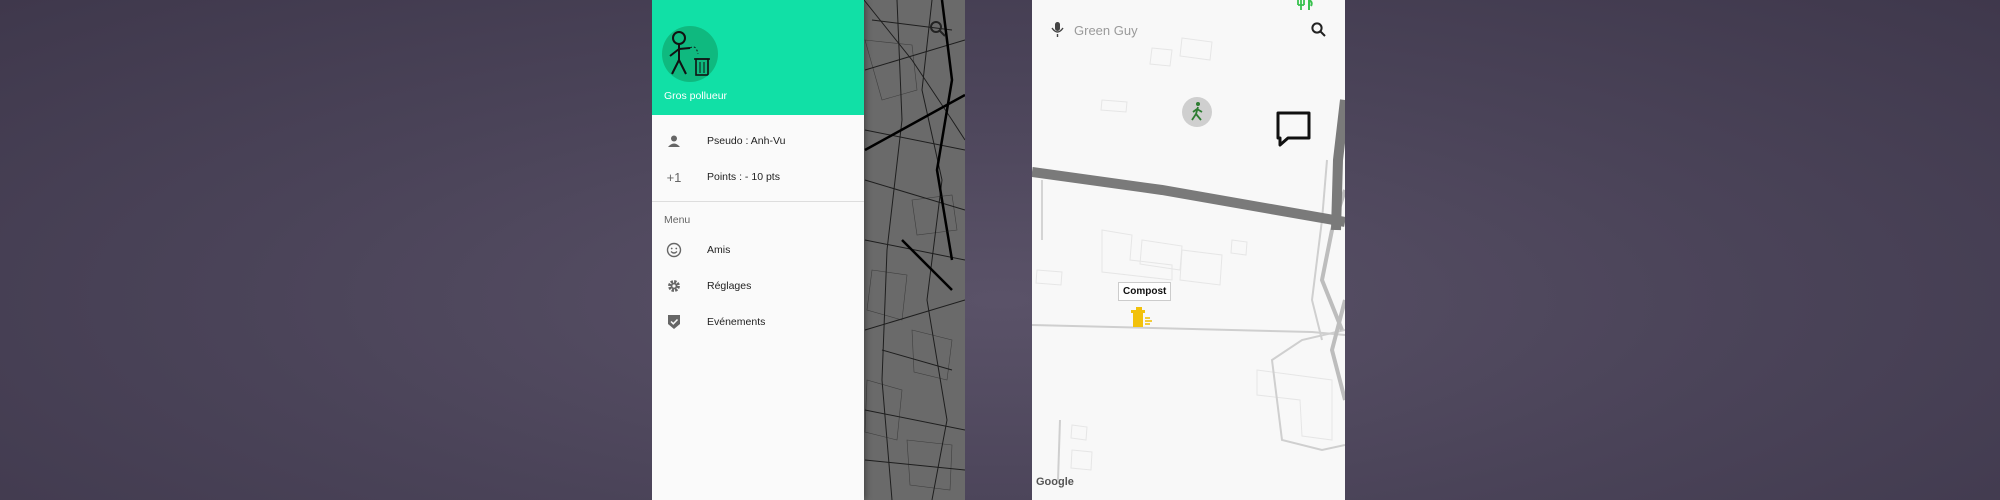 The image size is (2000, 500). What do you see at coordinates (719, 250) in the screenshot?
I see `menu-item-amis-label: Amis` at bounding box center [719, 250].